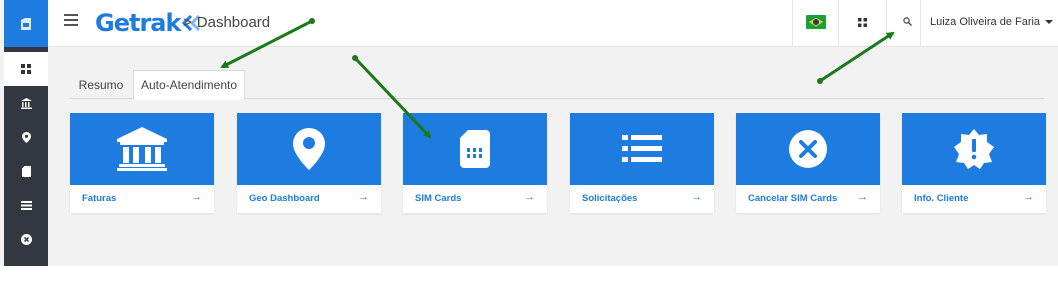 The image size is (1058, 283). I want to click on alert-badge-icon, so click(974, 149).